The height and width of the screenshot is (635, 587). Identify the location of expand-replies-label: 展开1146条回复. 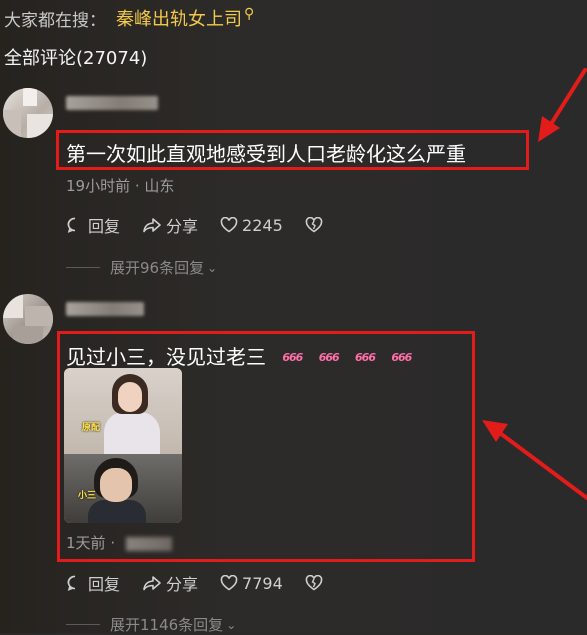
(167, 625).